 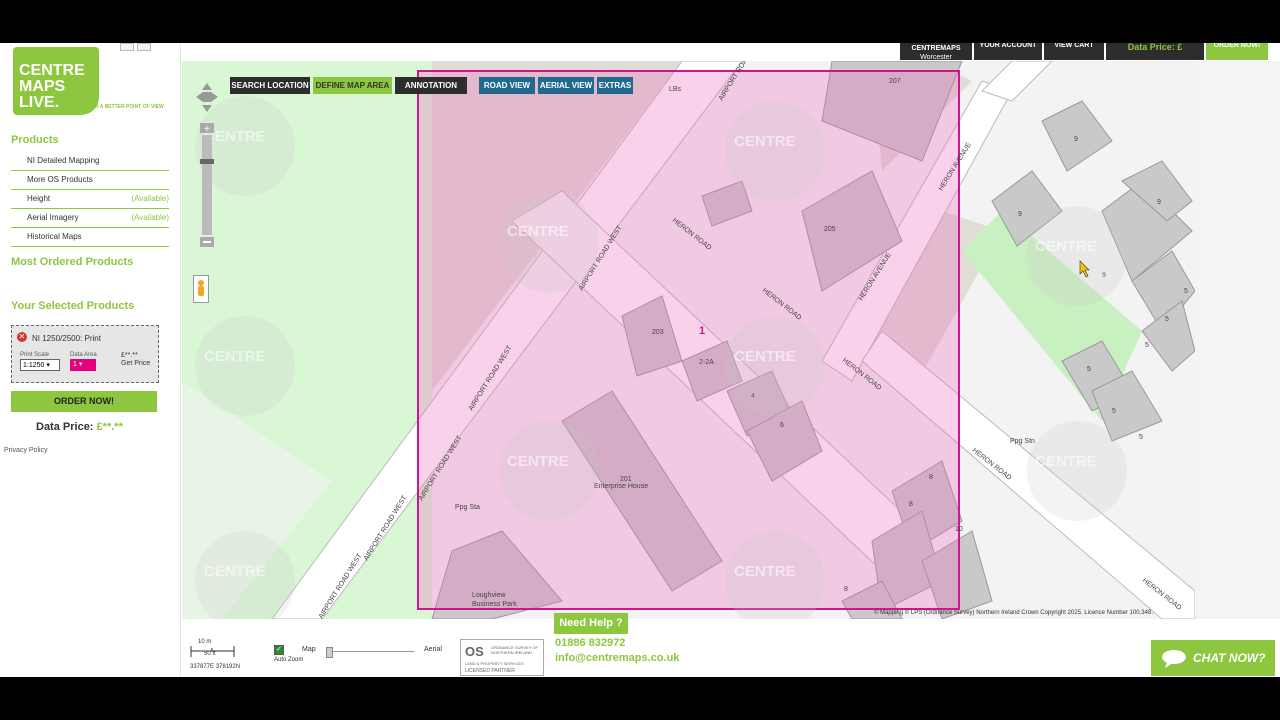 What do you see at coordinates (1174, 659) in the screenshot?
I see `chat-bubble-icon` at bounding box center [1174, 659].